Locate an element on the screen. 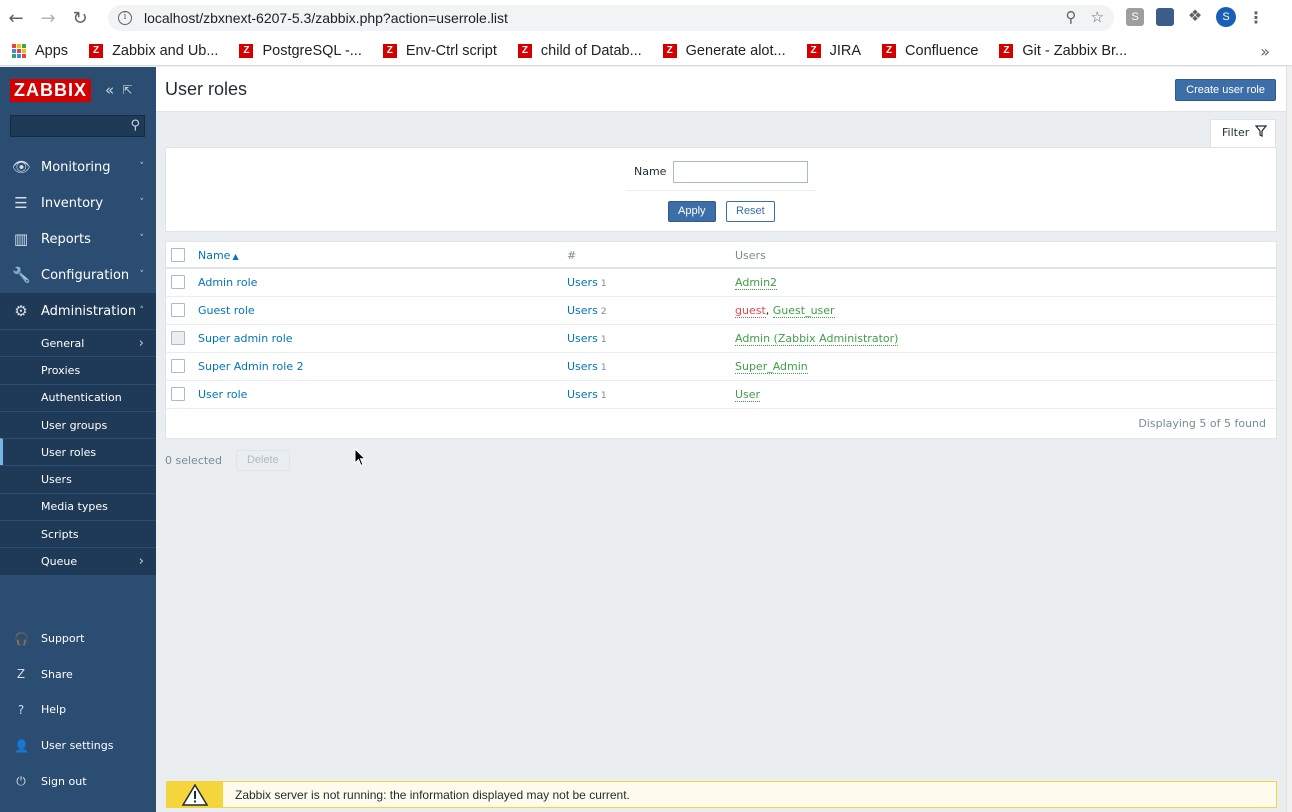 The height and width of the screenshot is (812, 1292). zoom-icon: ⚲ is located at coordinates (1071, 17).